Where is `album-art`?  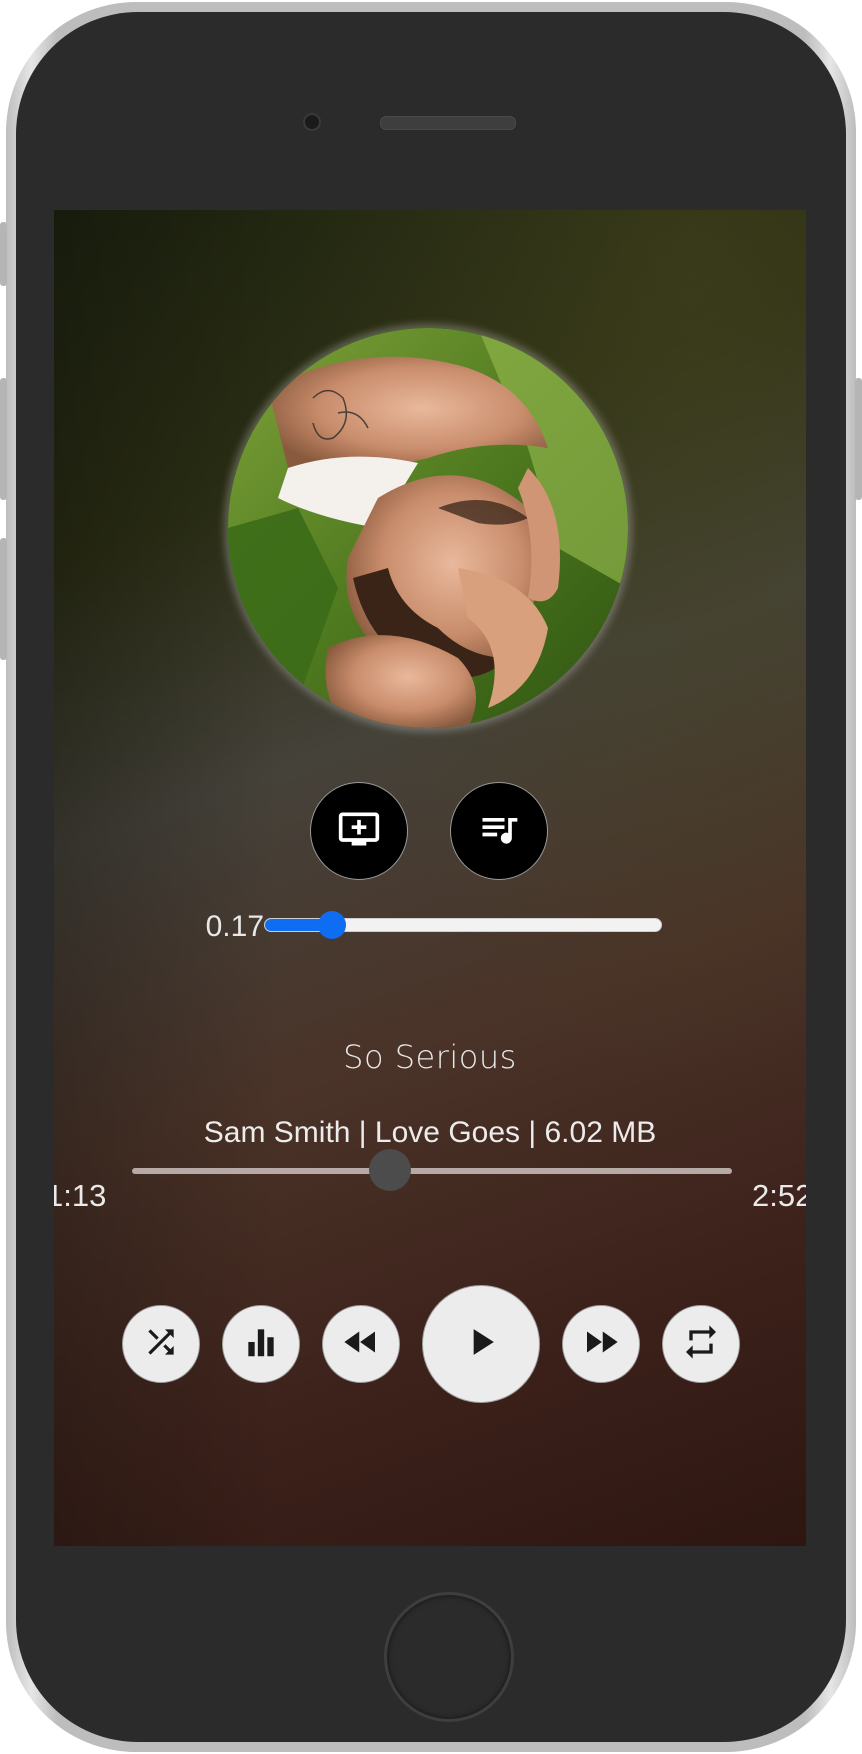
album-art is located at coordinates (428, 528).